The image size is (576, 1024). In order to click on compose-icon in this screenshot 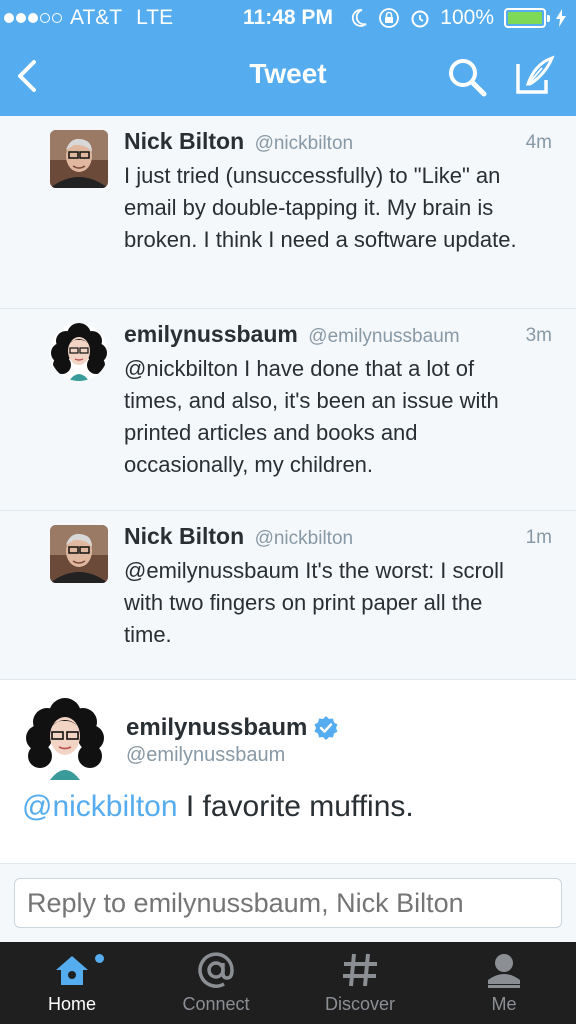, I will do `click(535, 74)`.